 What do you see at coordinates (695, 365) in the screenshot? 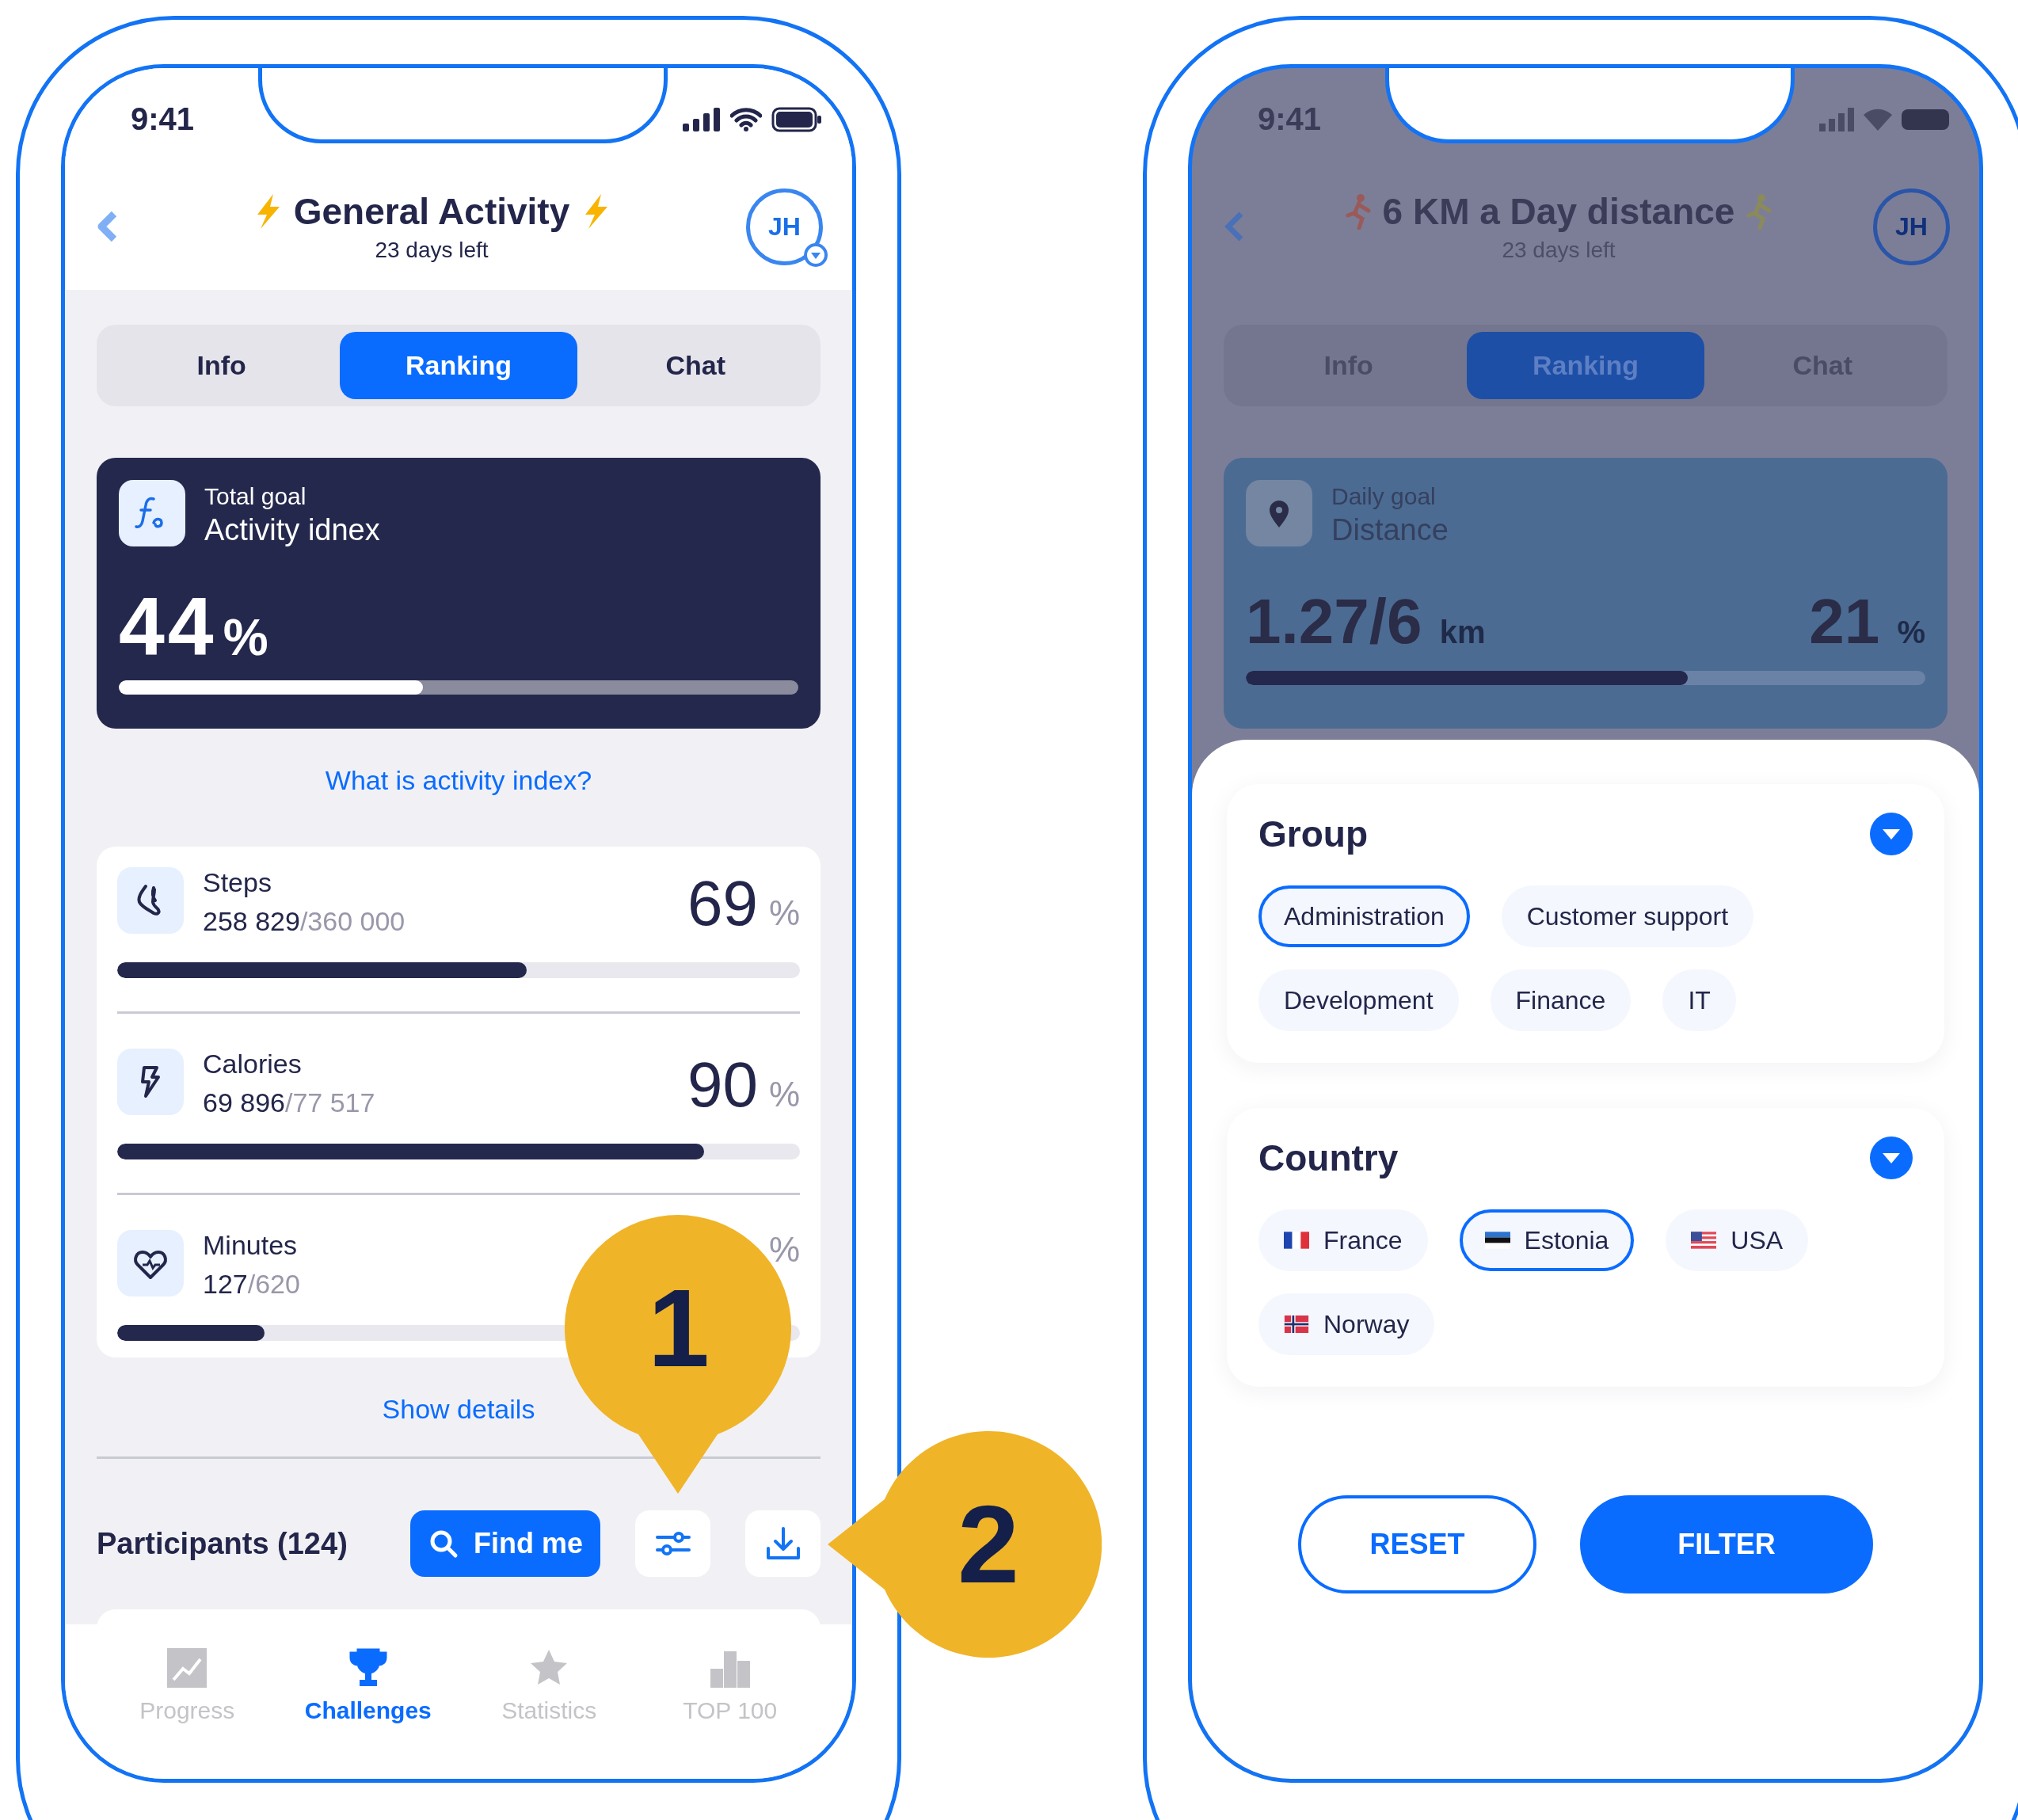
I see `tab: Chat` at bounding box center [695, 365].